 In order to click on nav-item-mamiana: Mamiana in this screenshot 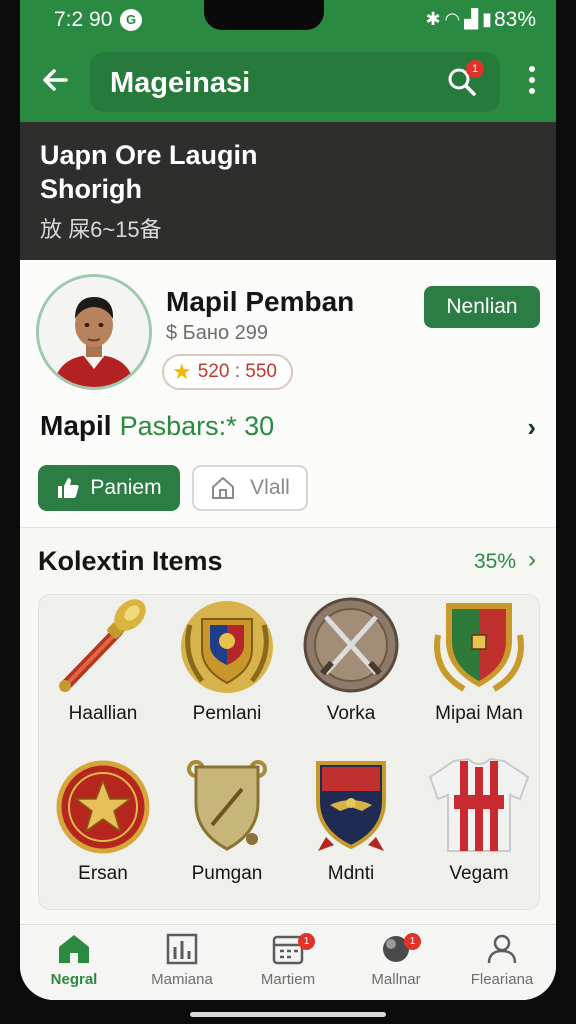, I will do `click(182, 965)`.